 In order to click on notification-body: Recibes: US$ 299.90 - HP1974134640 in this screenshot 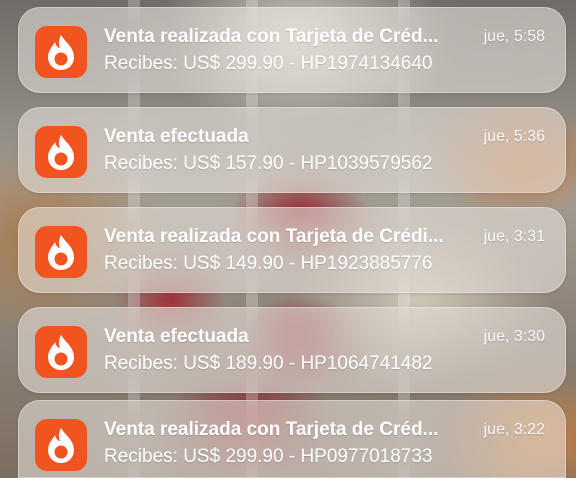, I will do `click(268, 63)`.